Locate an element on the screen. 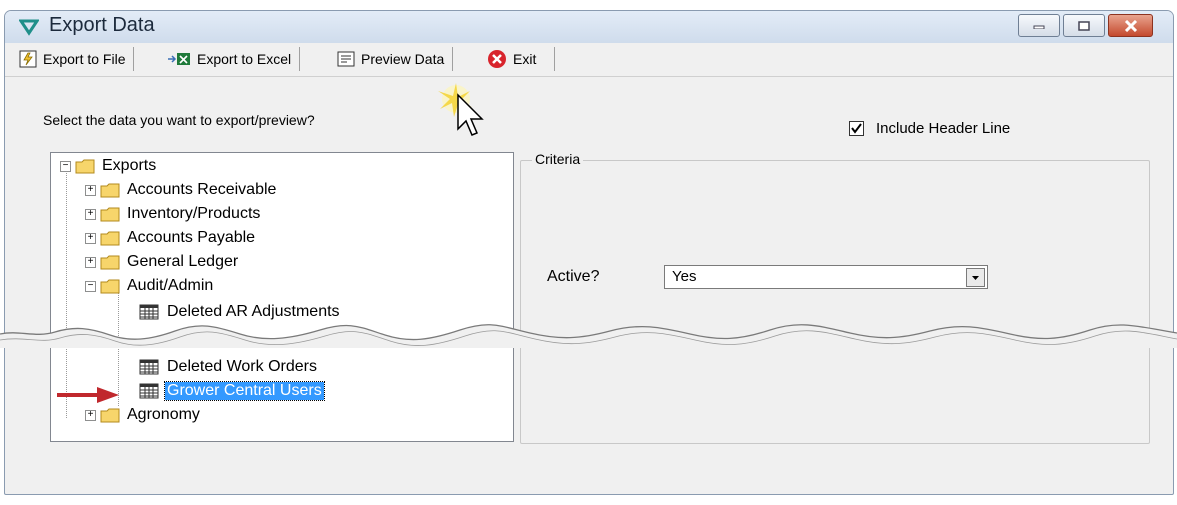 This screenshot has width=1177, height=505. tree-item-general-ledger: + General Ledger is located at coordinates (162, 262).